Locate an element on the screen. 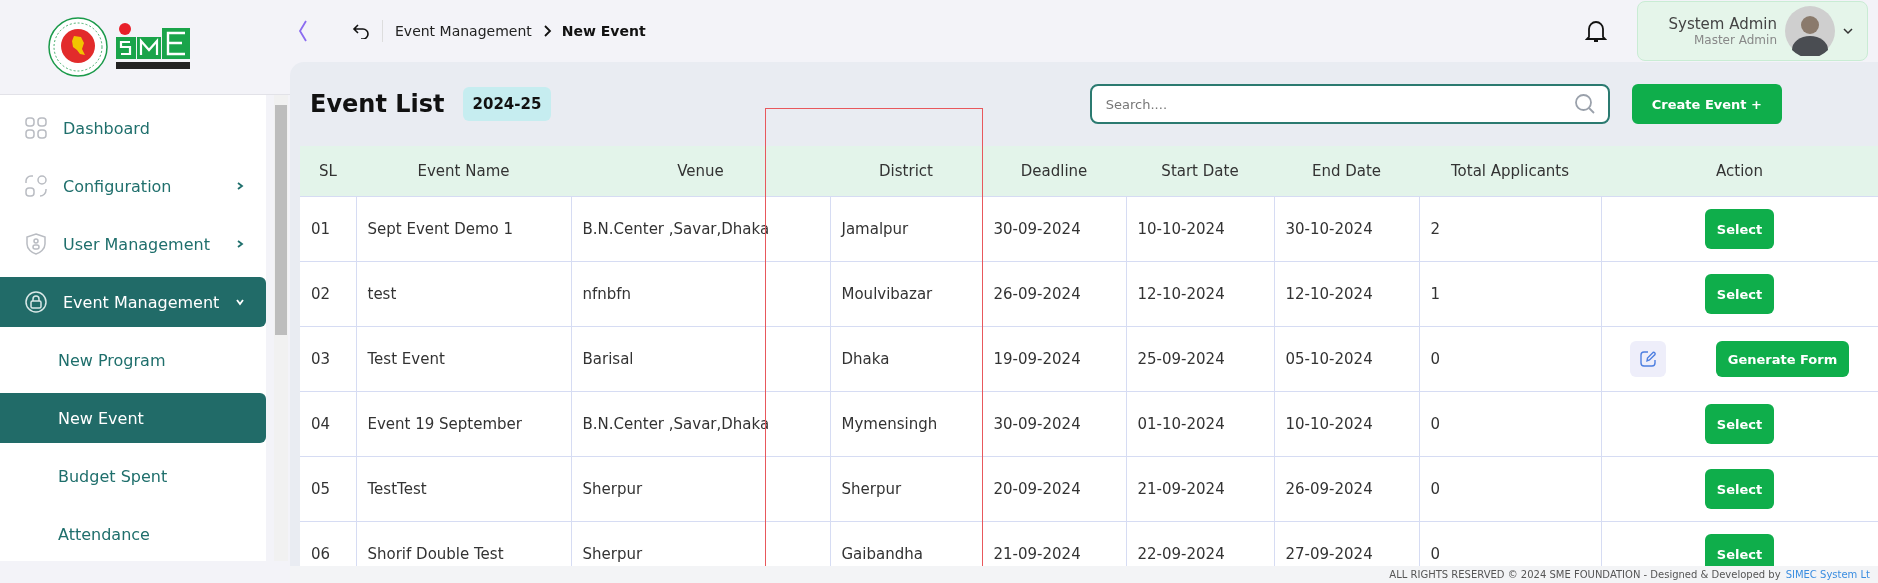 Image resolution: width=1878 pixels, height=583 pixels. footer-text: ALL RIGHTS RESERVED © 2024 SME FOUNDATION - Designed & Developed by is located at coordinates (1585, 574).